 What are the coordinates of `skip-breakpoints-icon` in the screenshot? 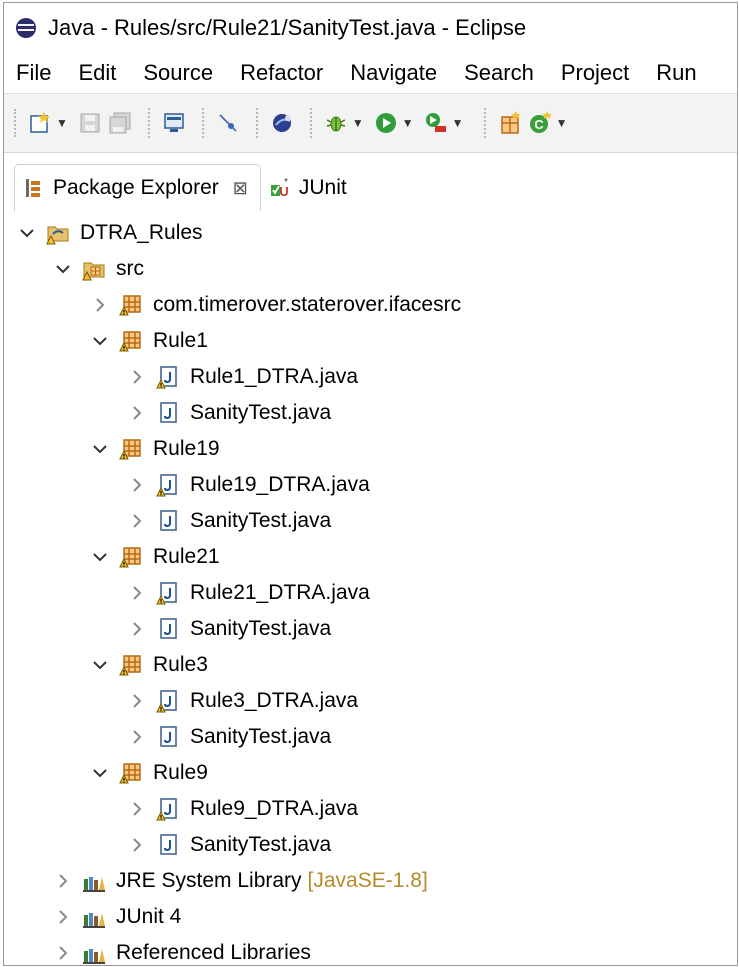 It's located at (228, 123).